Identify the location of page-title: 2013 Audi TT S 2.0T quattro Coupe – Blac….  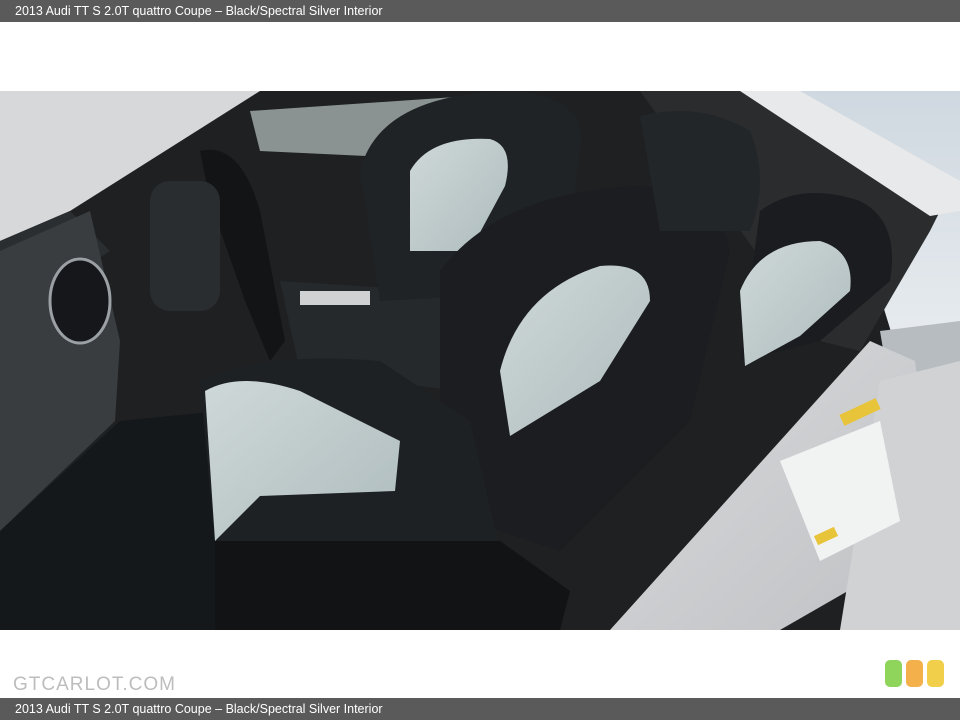
(199, 11).